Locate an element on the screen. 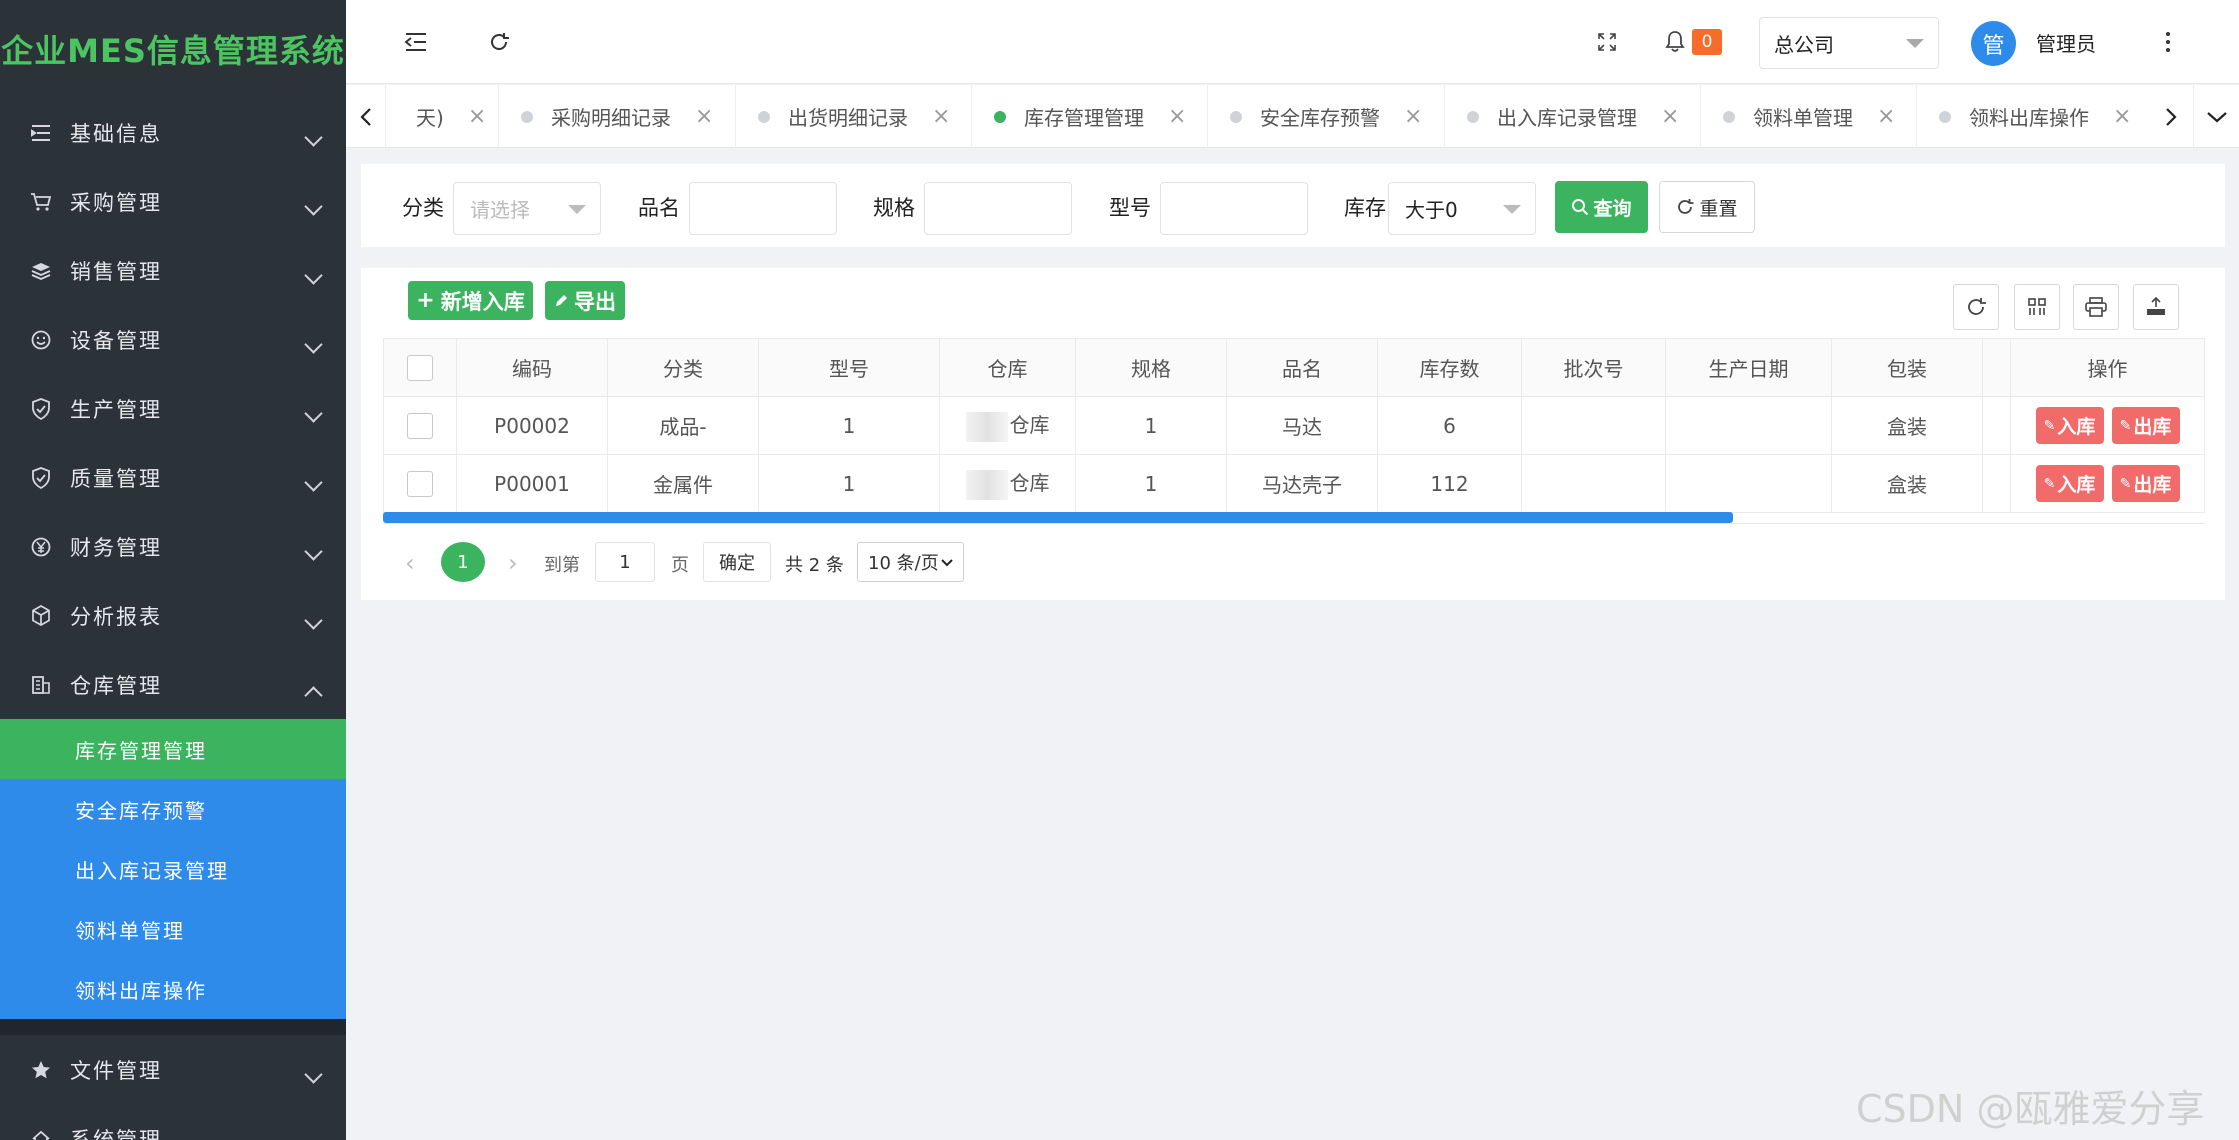 The width and height of the screenshot is (2239, 1140). fullscreen-icon is located at coordinates (1607, 42).